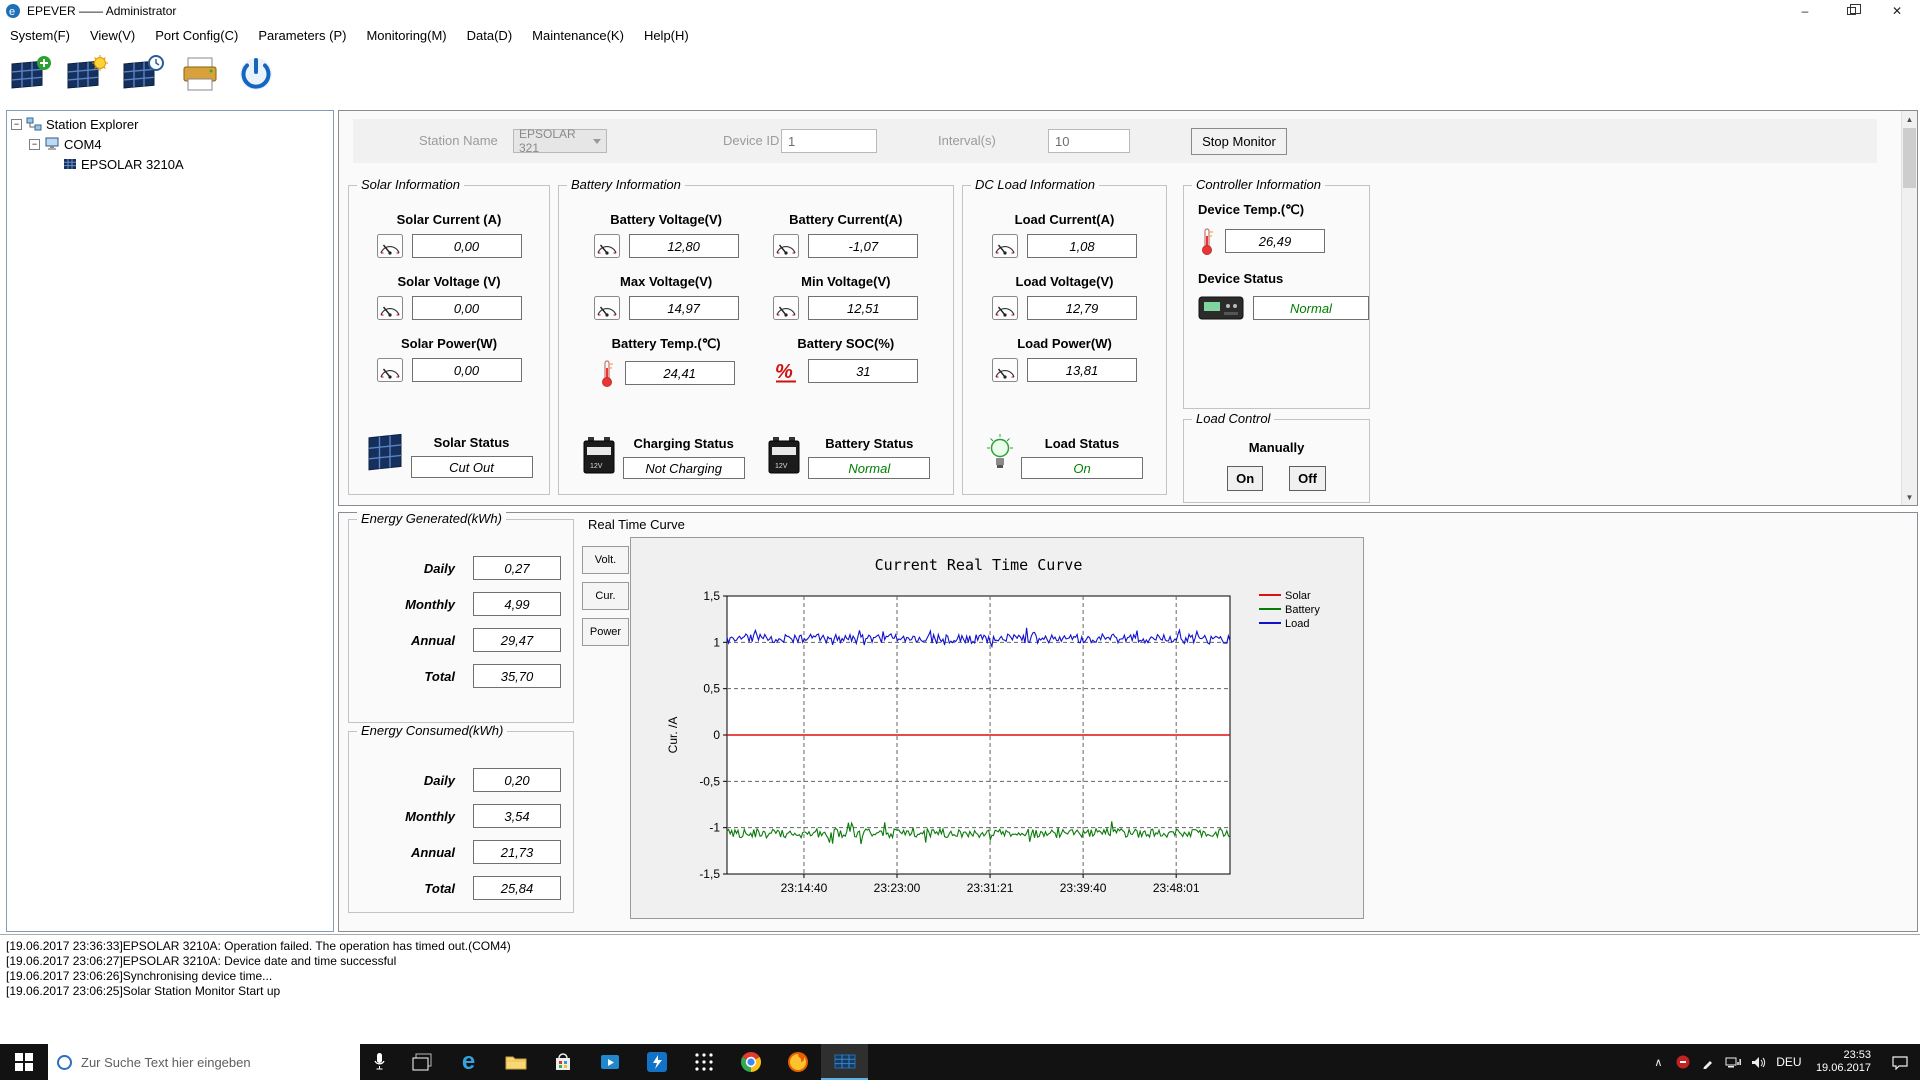  I want to click on search-input: Zur Suche Text hier eingeben, so click(204, 1062).